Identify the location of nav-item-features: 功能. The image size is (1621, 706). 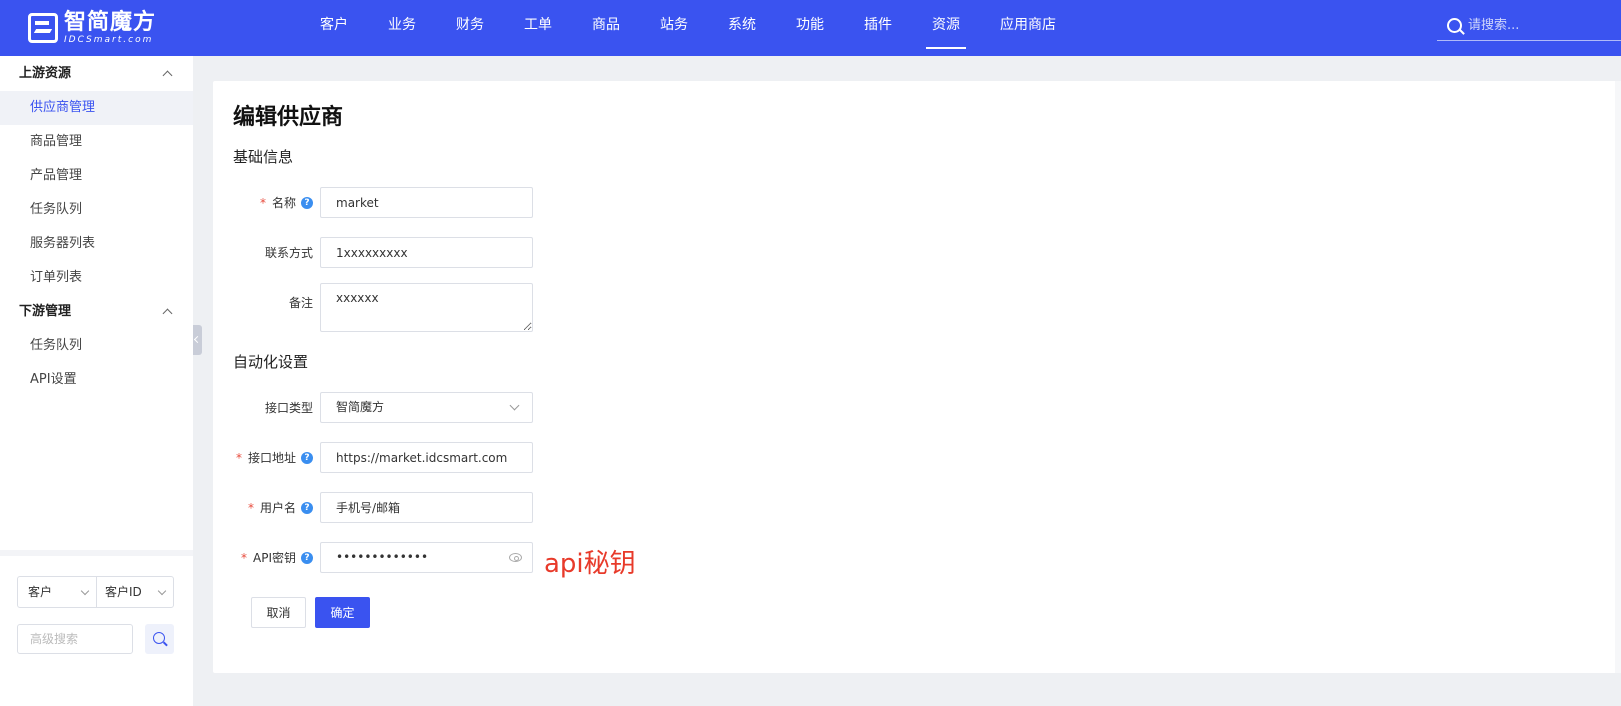
(810, 28).